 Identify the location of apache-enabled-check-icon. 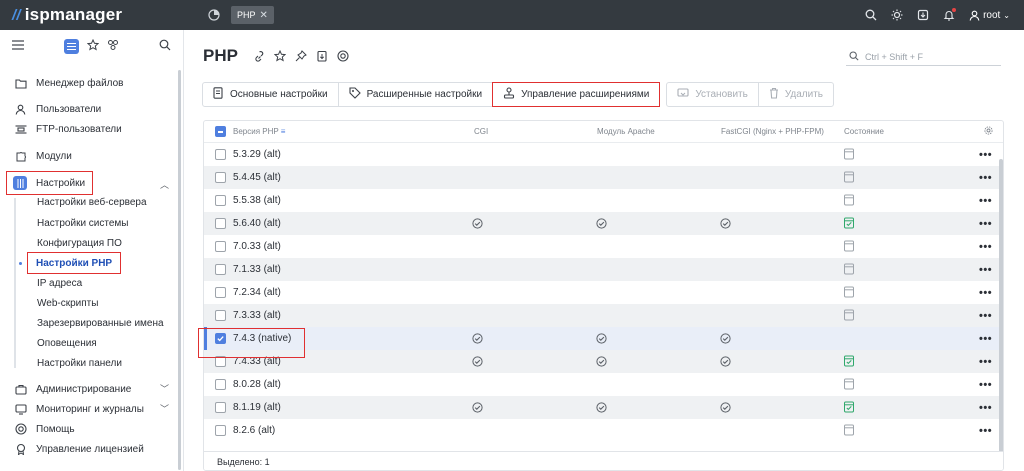
(601, 361).